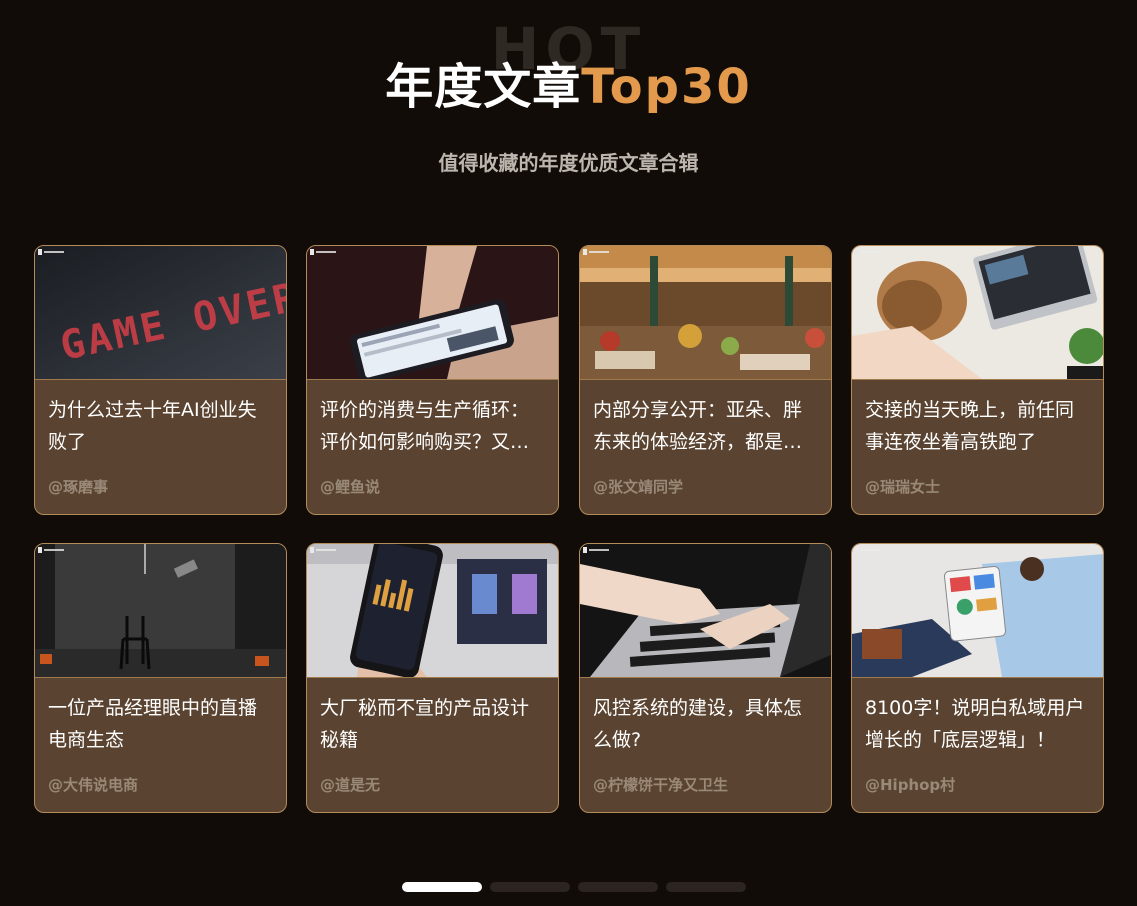  What do you see at coordinates (698, 724) in the screenshot?
I see `article-title: 风控系统的建设，具体怎么做?` at bounding box center [698, 724].